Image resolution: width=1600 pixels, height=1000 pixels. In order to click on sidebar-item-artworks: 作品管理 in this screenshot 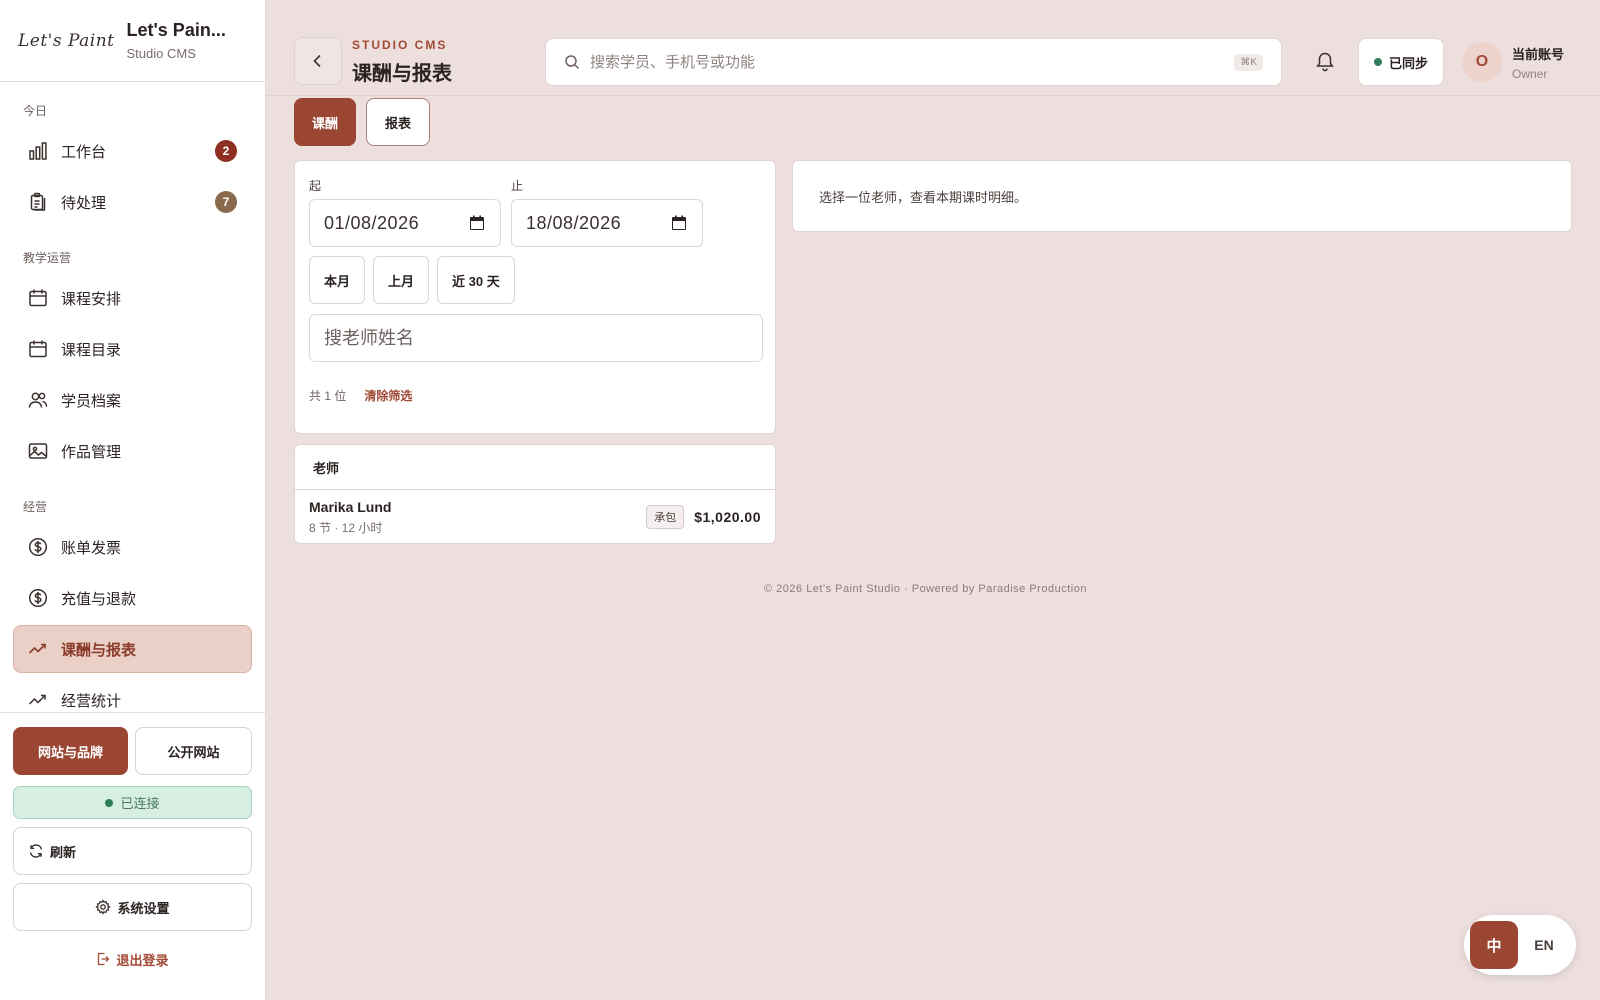, I will do `click(132, 451)`.